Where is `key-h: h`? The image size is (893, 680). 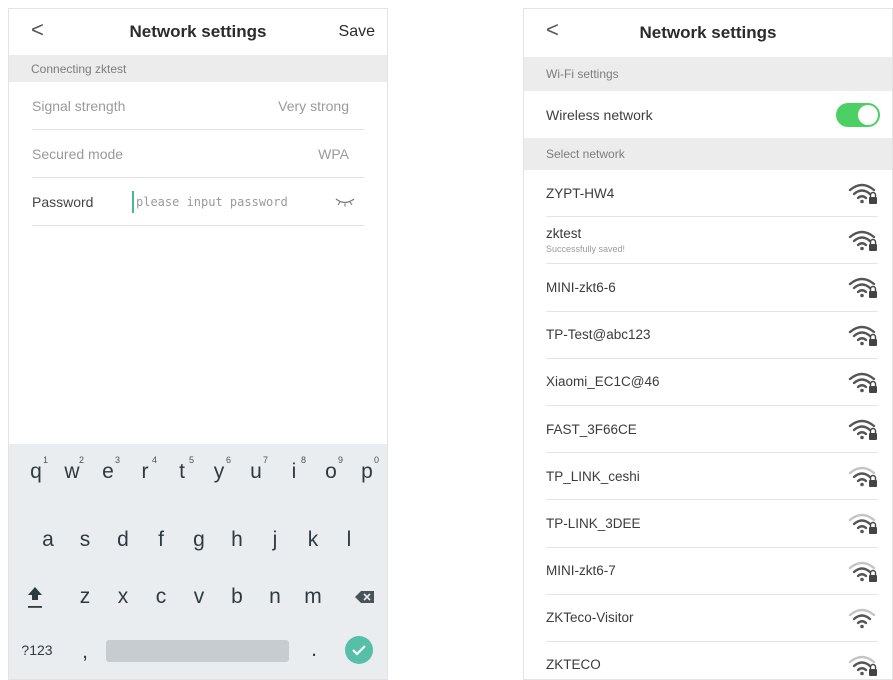 key-h: h is located at coordinates (237, 540).